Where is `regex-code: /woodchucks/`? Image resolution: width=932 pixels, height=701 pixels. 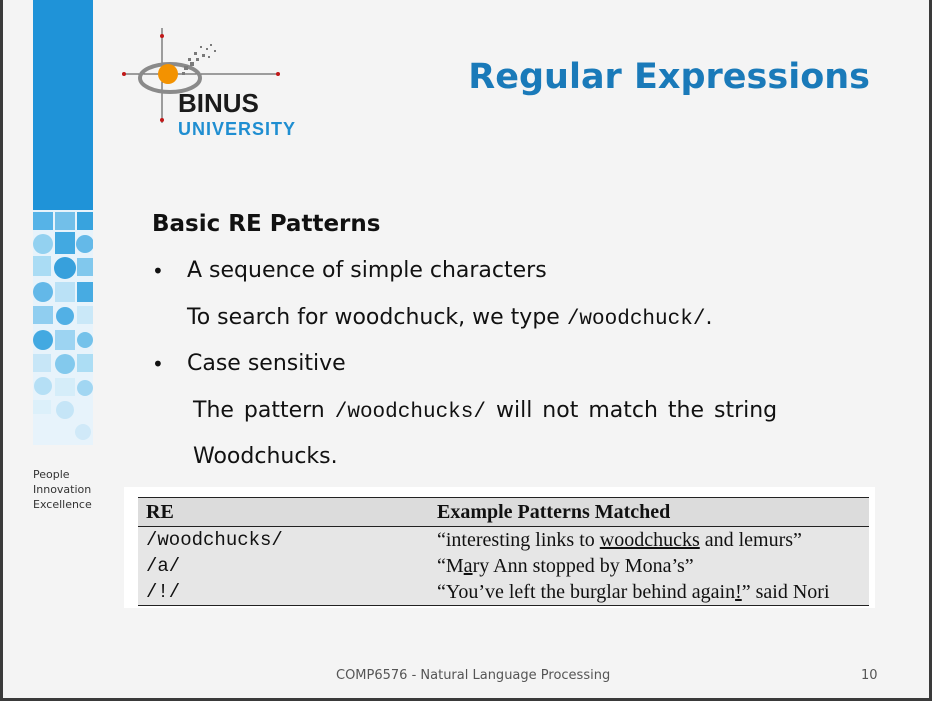 regex-code: /woodchucks/ is located at coordinates (410, 412).